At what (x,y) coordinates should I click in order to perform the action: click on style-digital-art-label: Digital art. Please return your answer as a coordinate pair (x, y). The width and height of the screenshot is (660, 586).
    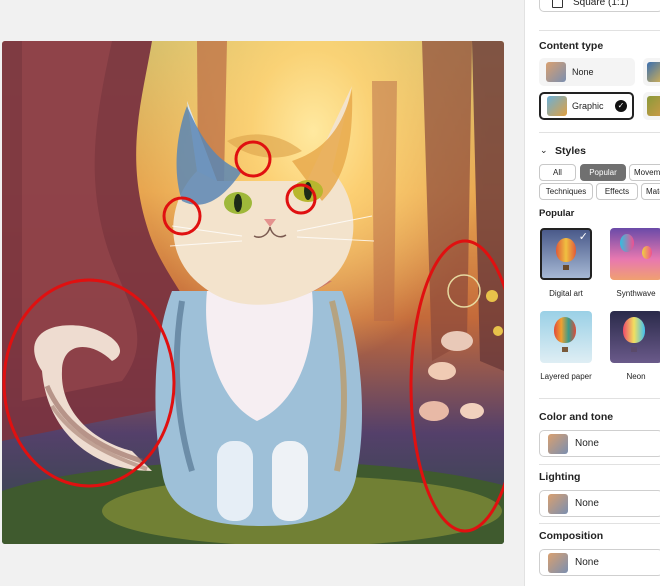
    Looking at the image, I should click on (566, 293).